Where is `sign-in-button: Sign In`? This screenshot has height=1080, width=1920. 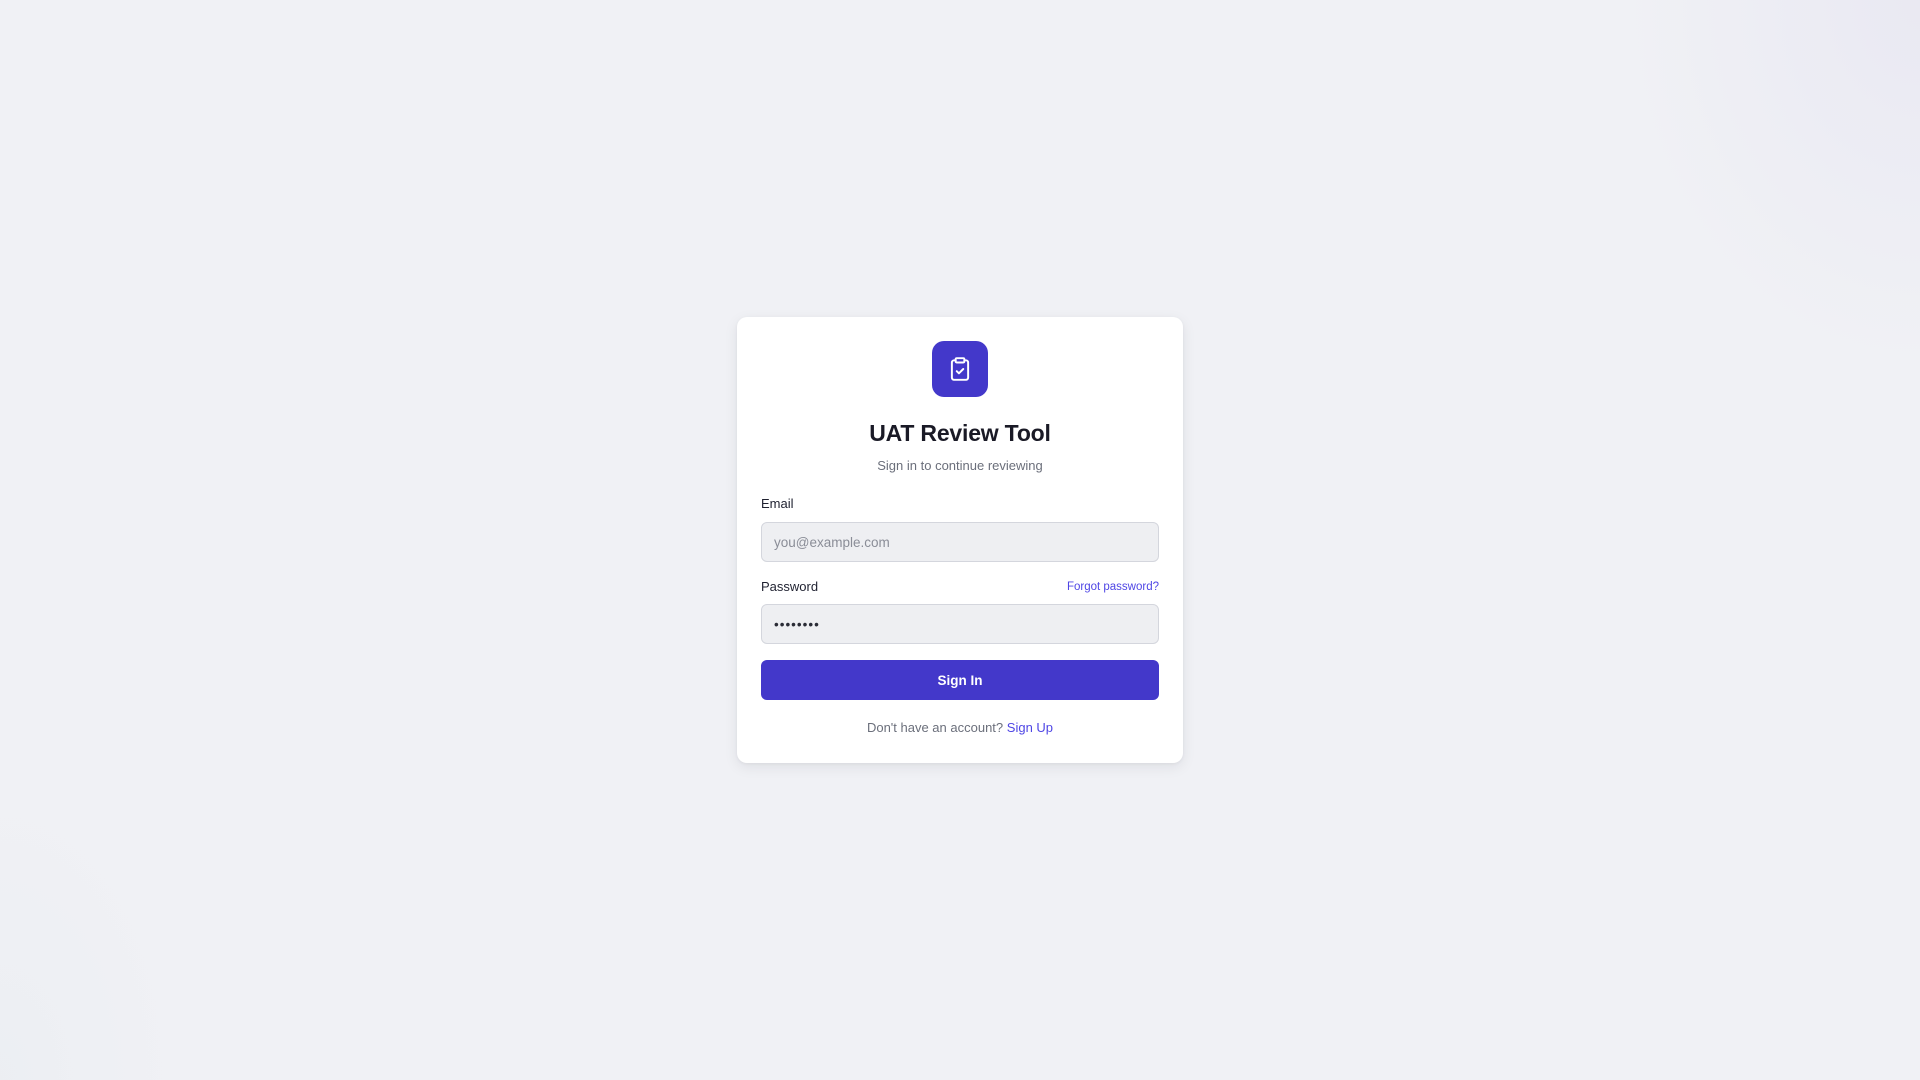
sign-in-button: Sign In is located at coordinates (960, 680).